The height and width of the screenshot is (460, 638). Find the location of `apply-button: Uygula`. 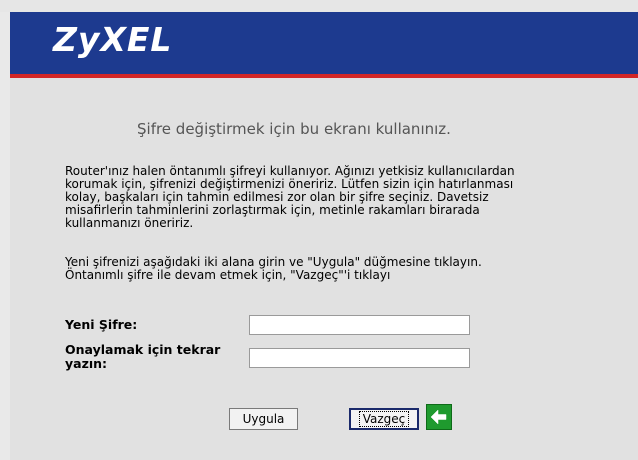

apply-button: Uygula is located at coordinates (263, 419).